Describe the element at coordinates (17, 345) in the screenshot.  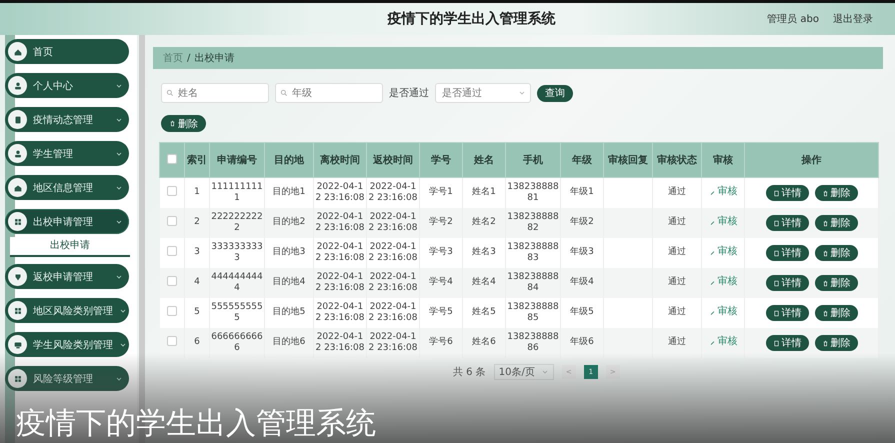
I see `monitor-icon` at that location.